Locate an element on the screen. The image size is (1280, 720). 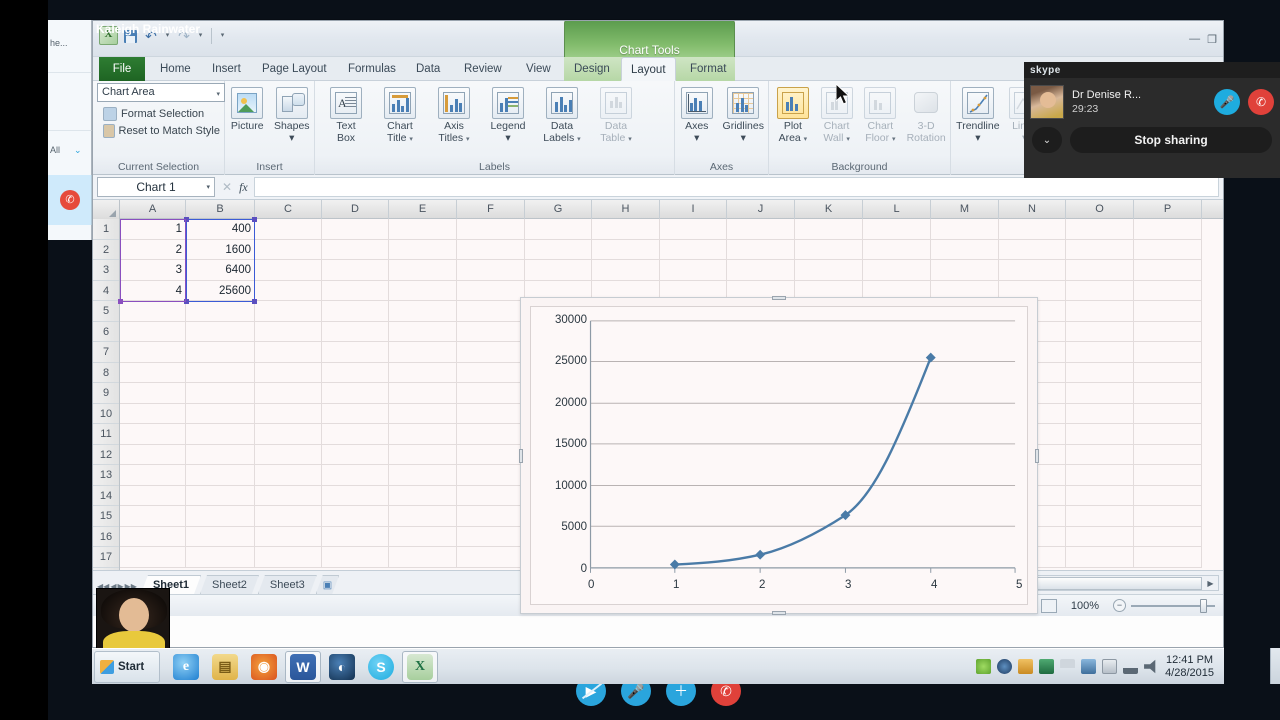
column-header-D: D is located at coordinates (355, 209).